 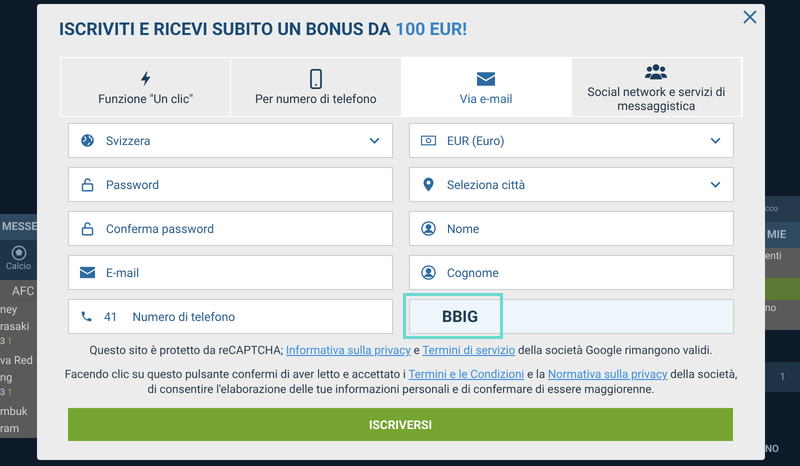 What do you see at coordinates (571, 184) in the screenshot?
I see `select-field: Seleziona città` at bounding box center [571, 184].